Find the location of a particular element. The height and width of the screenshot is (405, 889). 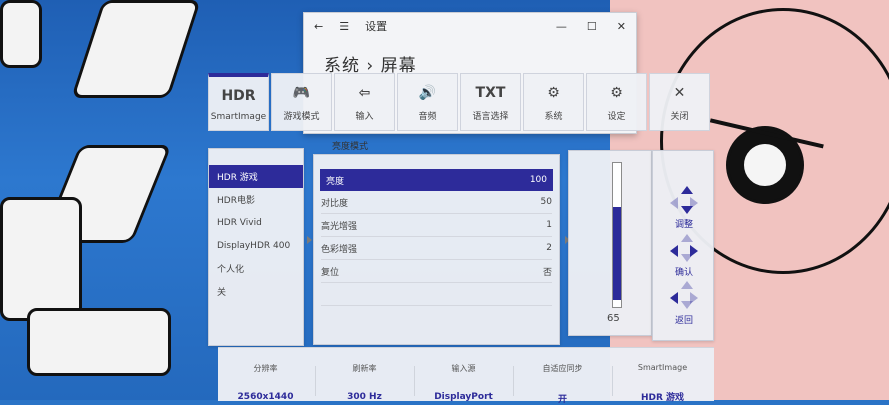

mode-hdr-game: HDR 游戏 is located at coordinates (256, 176).